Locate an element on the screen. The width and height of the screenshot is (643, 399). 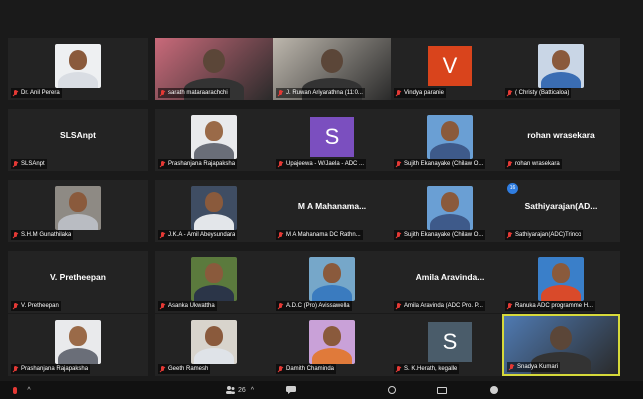
video-person is located at coordinates (561, 338).